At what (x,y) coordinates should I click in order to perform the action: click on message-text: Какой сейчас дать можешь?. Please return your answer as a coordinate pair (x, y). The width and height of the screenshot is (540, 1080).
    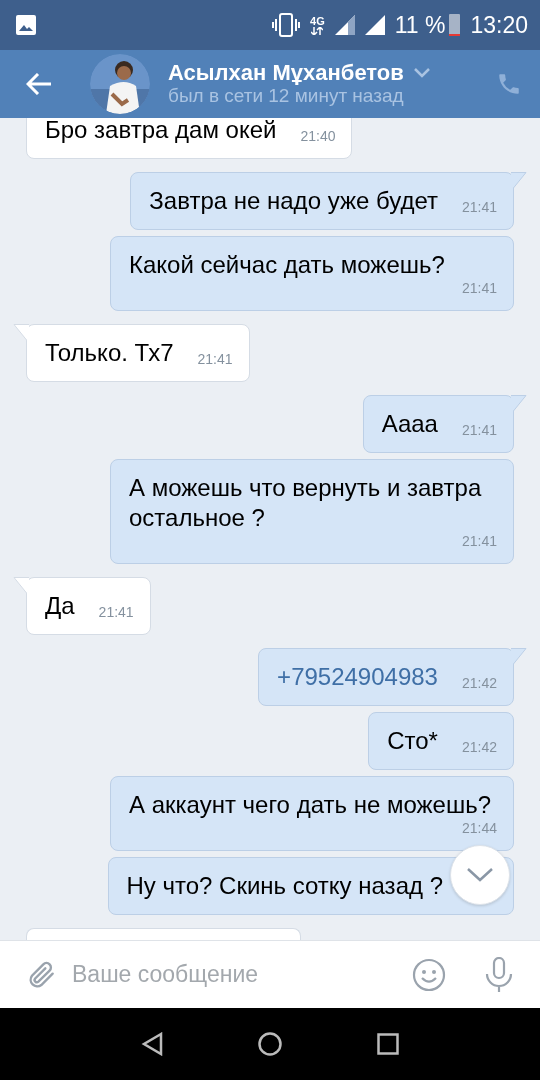
    Looking at the image, I should click on (287, 265).